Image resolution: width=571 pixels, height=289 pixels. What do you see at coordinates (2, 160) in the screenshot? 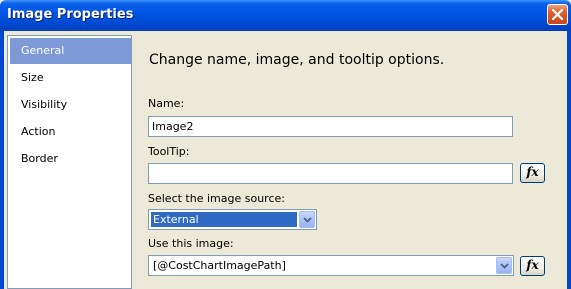
I see `window-frame-left` at bounding box center [2, 160].